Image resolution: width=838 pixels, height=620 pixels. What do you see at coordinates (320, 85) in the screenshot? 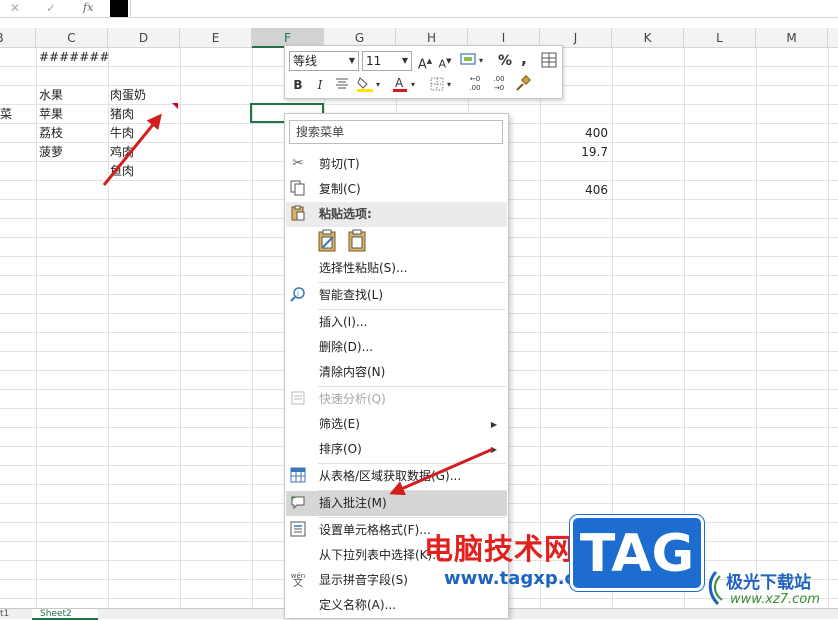
I see `italic-button: I` at bounding box center [320, 85].